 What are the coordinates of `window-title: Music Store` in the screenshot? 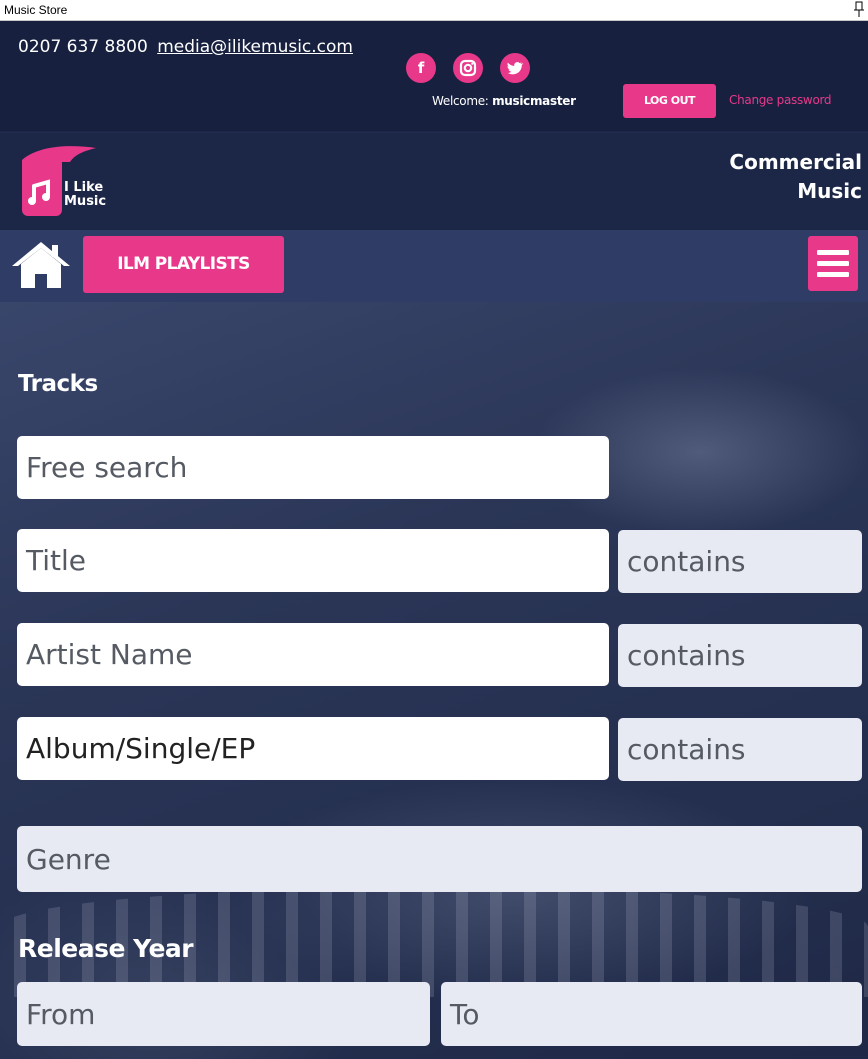 It's located at (36, 10).